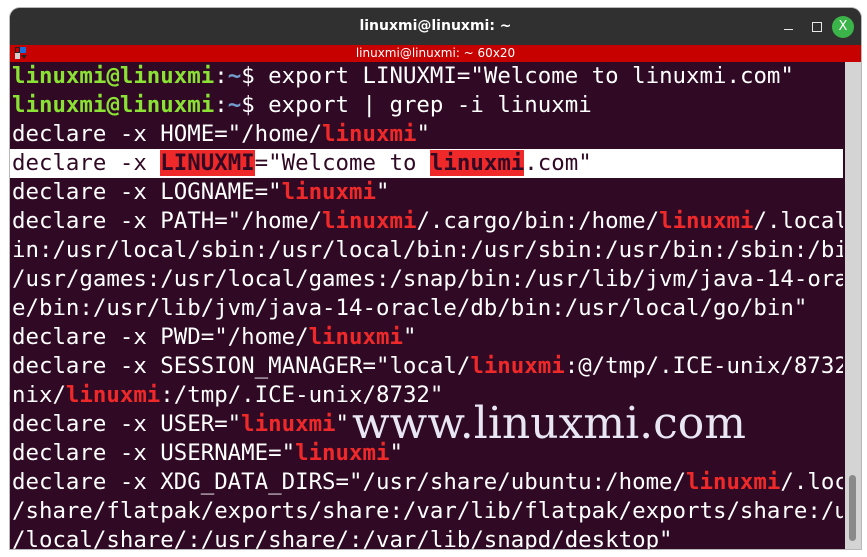 The image size is (867, 557). What do you see at coordinates (788, 29) in the screenshot?
I see `minimize-icon` at bounding box center [788, 29].